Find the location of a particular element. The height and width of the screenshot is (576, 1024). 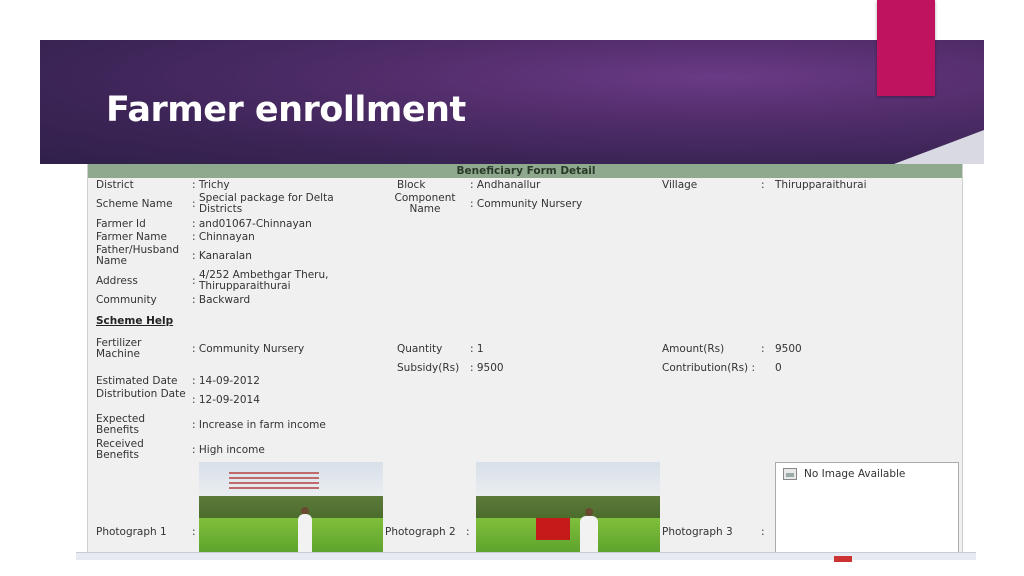

form-header: Beneficiary Form Detail is located at coordinates (525, 171).